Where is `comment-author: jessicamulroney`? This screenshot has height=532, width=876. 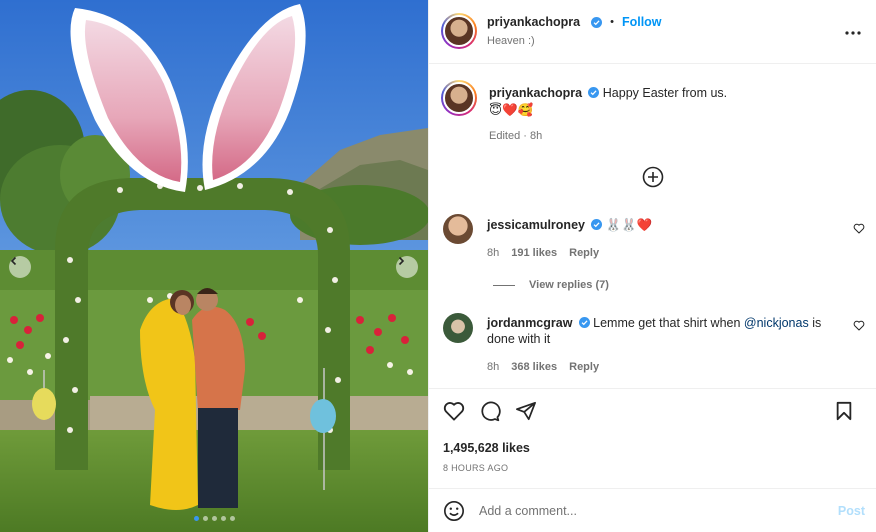
comment-author: jessicamulroney is located at coordinates (536, 225).